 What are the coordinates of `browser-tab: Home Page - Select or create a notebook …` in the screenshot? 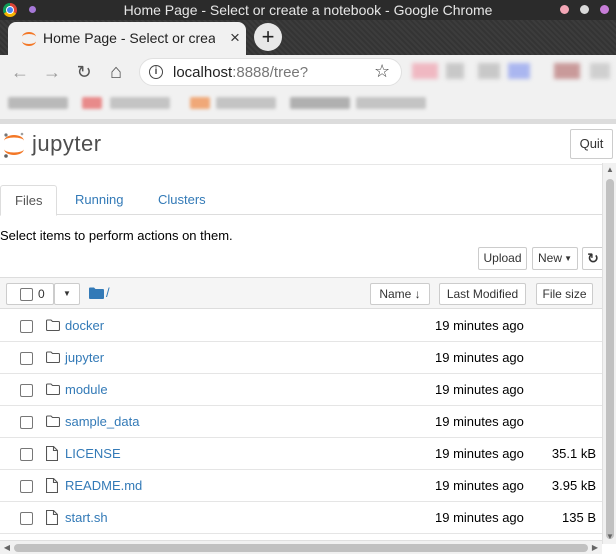 It's located at (127, 38).